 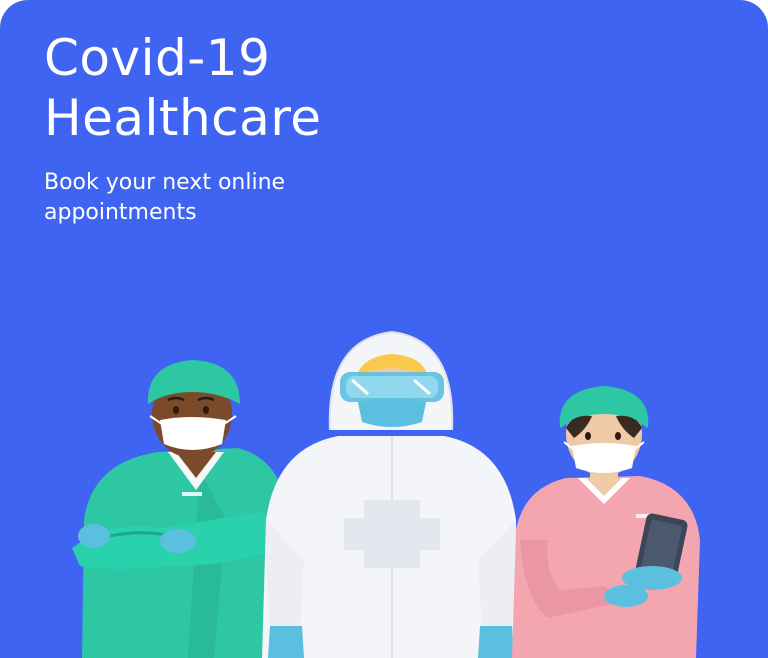 What do you see at coordinates (294, 198) in the screenshot?
I see `page-subtitle: Book your next online appointments` at bounding box center [294, 198].